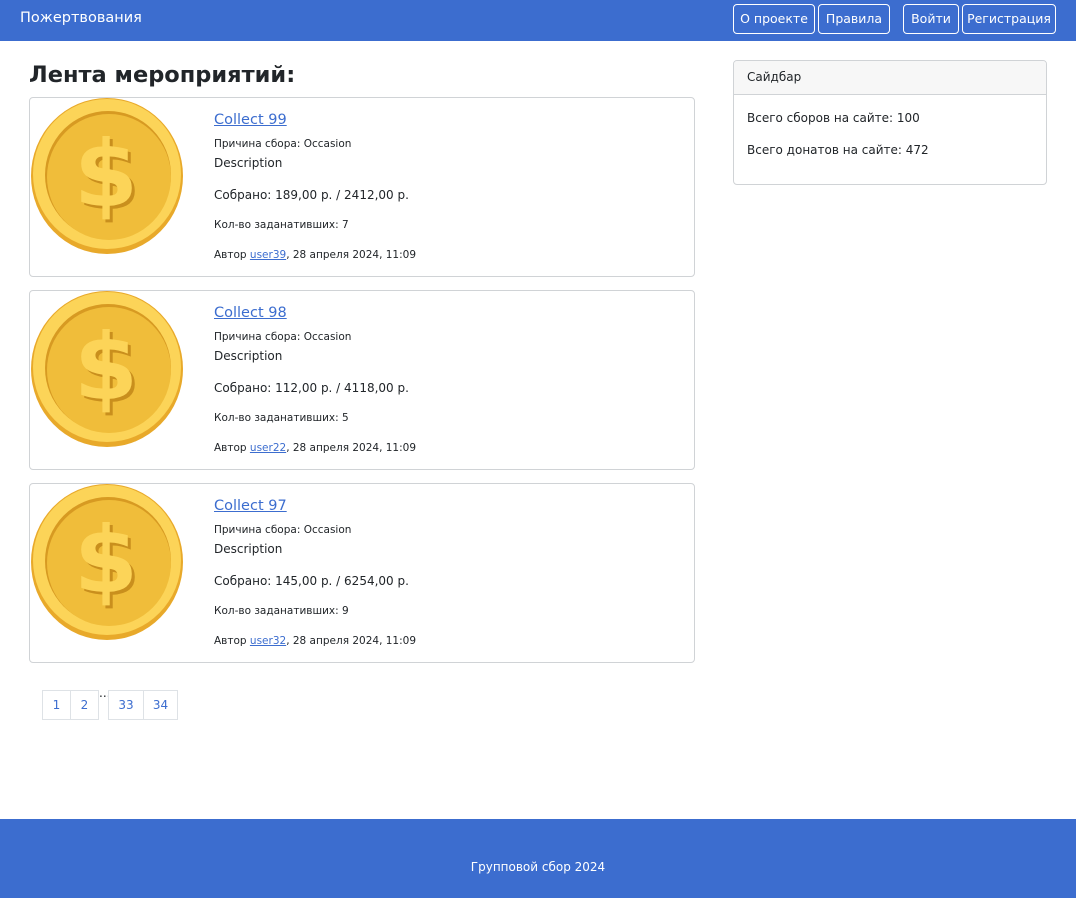 This screenshot has width=1076, height=898. Describe the element at coordinates (84, 705) in the screenshot. I see `page-link-2: 2` at that location.